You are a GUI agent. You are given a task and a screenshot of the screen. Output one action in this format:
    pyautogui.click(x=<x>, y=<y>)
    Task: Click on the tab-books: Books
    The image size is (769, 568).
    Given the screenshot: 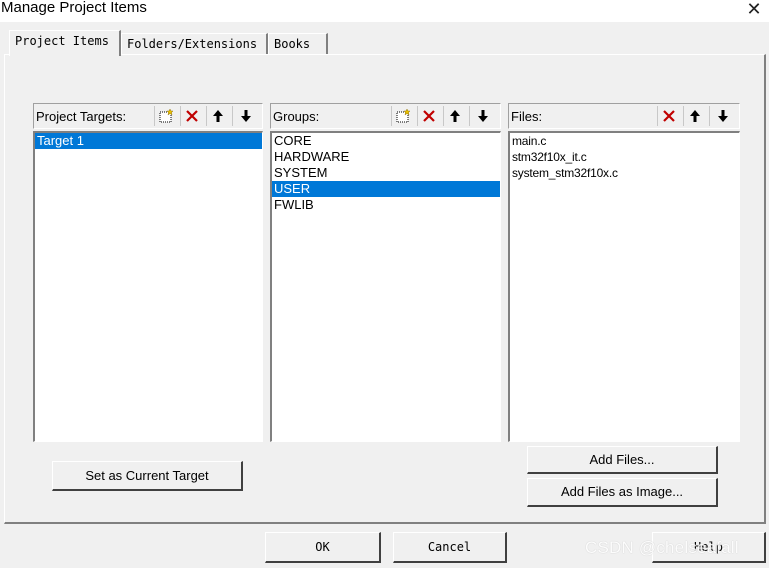 What is the action you would take?
    pyautogui.click(x=298, y=43)
    